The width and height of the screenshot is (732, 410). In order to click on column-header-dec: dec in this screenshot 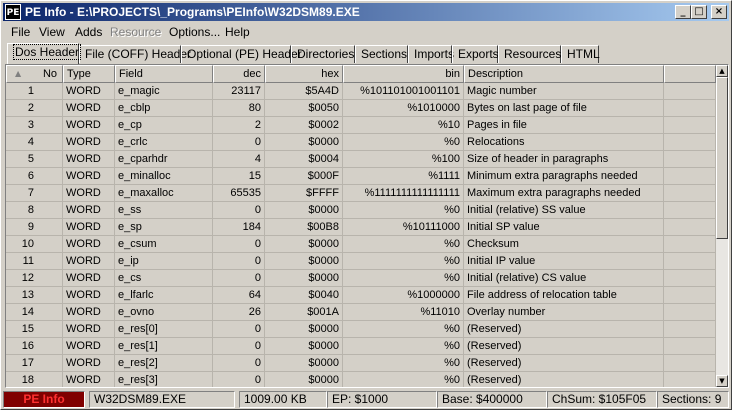, I will do `click(239, 74)`.